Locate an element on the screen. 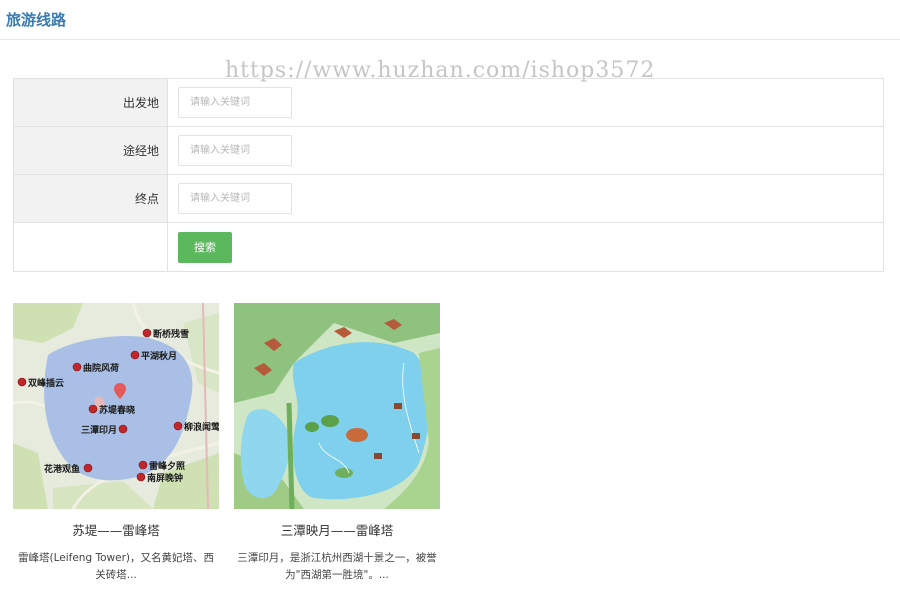 Image resolution: width=900 pixels, height=607 pixels. form-row-departure: 出发地 is located at coordinates (448, 103).